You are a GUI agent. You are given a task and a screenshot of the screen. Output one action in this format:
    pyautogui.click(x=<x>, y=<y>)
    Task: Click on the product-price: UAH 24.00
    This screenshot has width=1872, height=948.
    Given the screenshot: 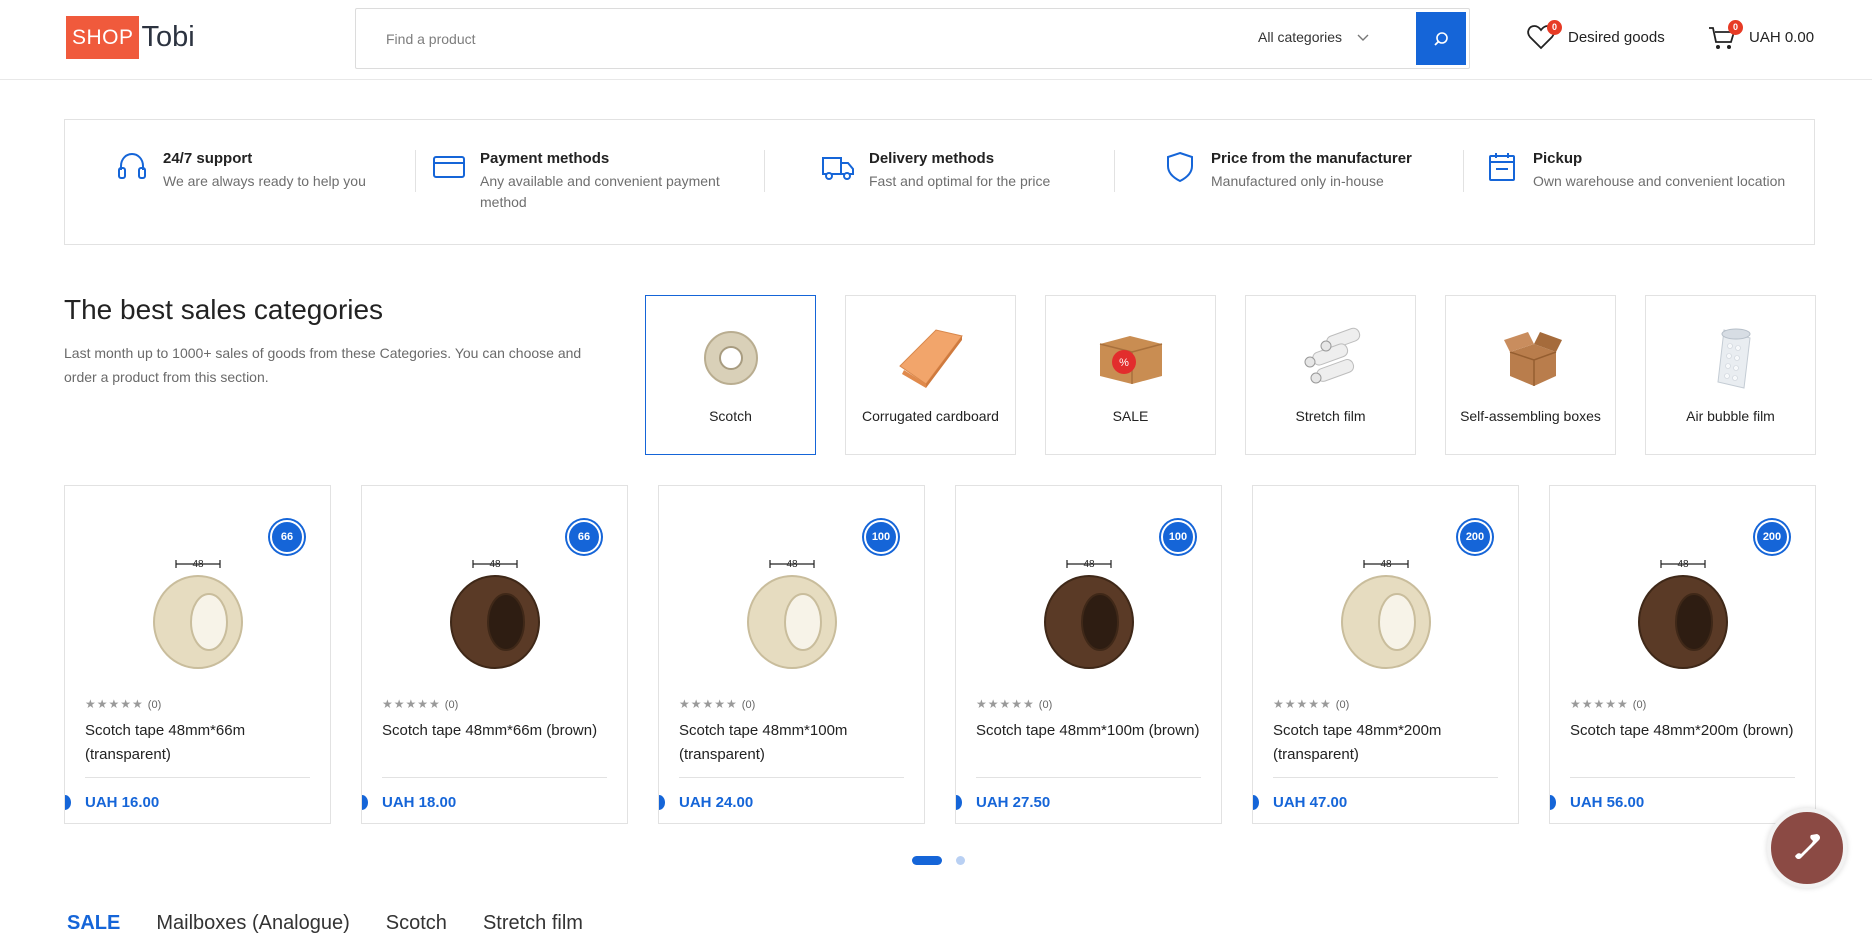 What is the action you would take?
    pyautogui.click(x=716, y=802)
    